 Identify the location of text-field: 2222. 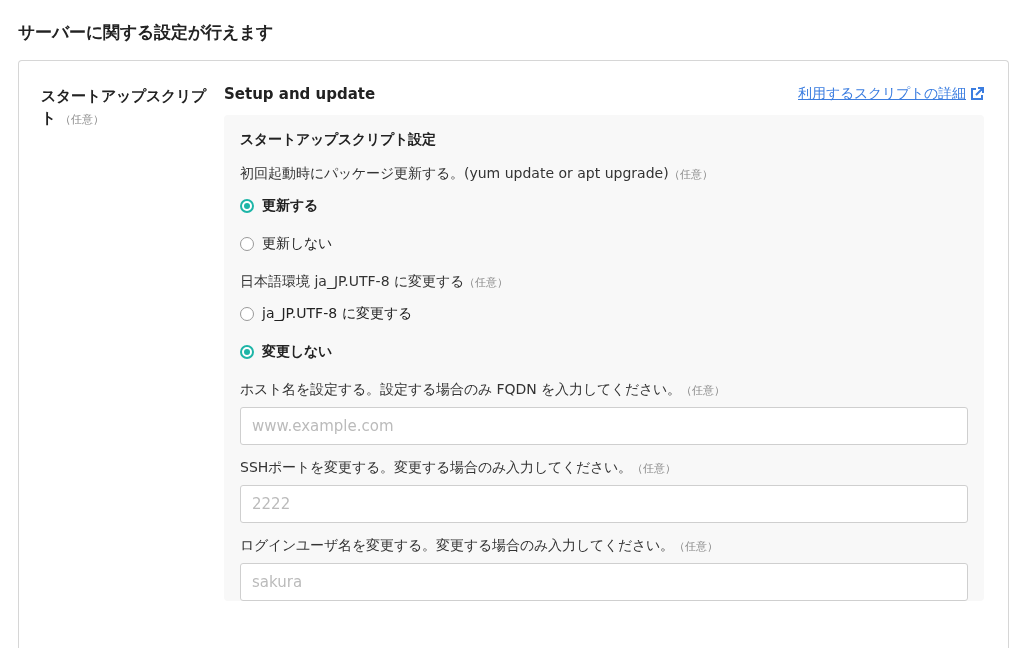
(604, 504).